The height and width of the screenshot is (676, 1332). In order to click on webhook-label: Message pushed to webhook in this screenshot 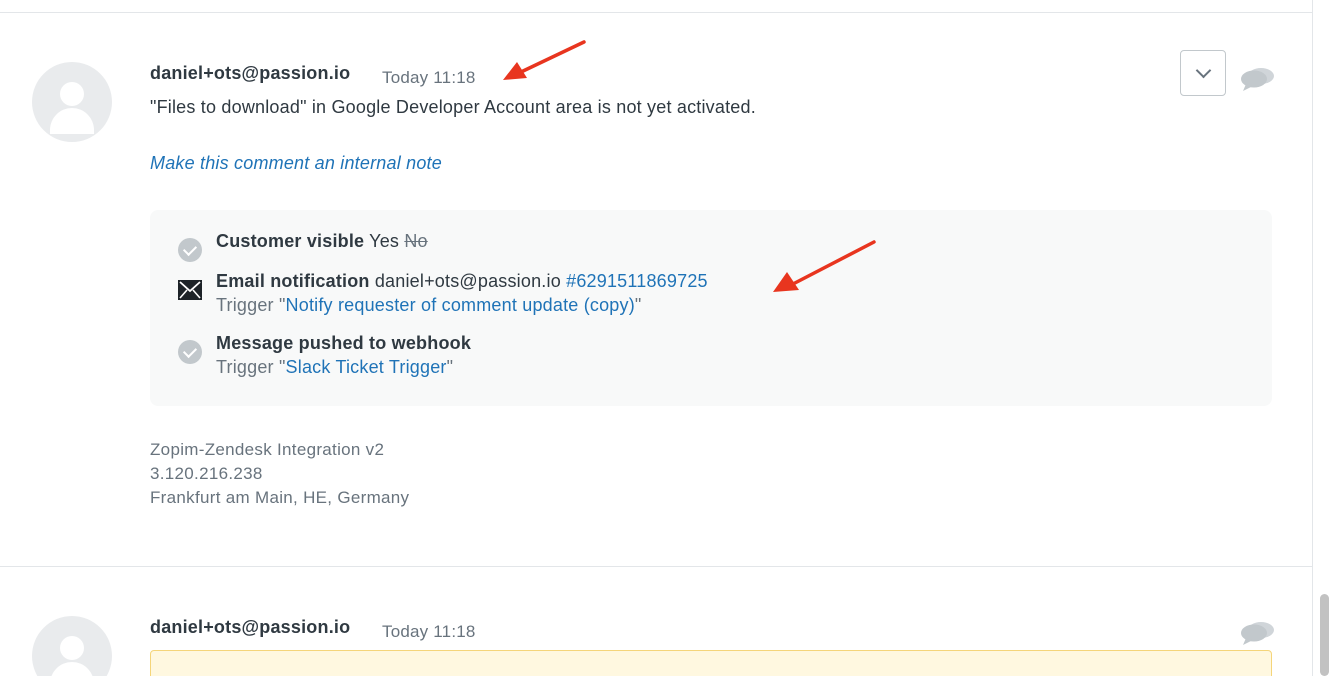, I will do `click(344, 343)`.